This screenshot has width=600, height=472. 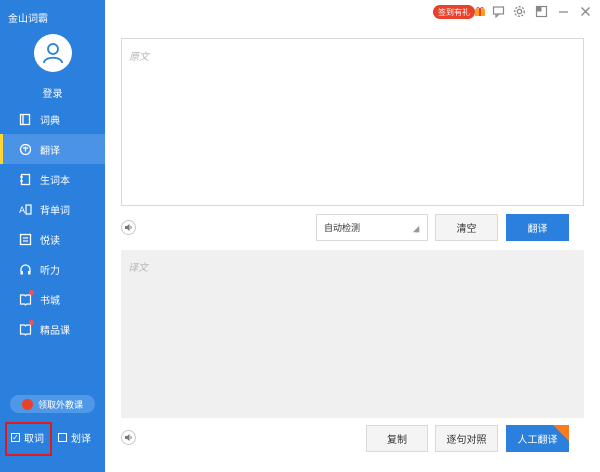 I want to click on headphones-icon, so click(x=25, y=269).